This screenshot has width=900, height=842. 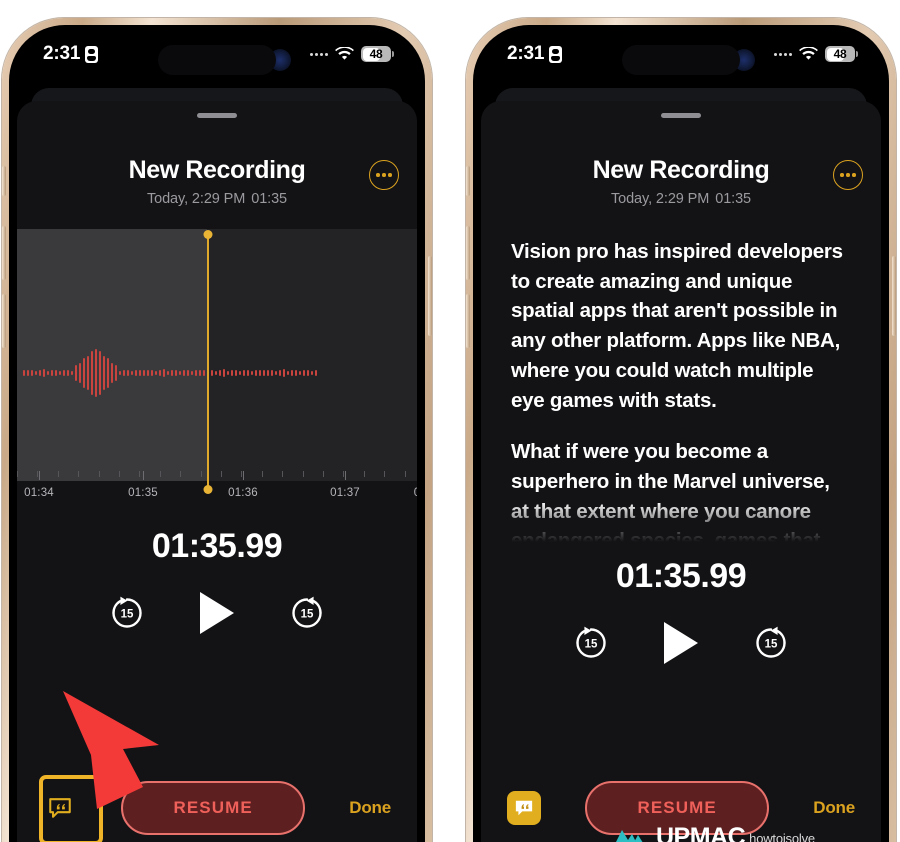 I want to click on recording-date: Today, 2:29 PM, so click(x=196, y=199).